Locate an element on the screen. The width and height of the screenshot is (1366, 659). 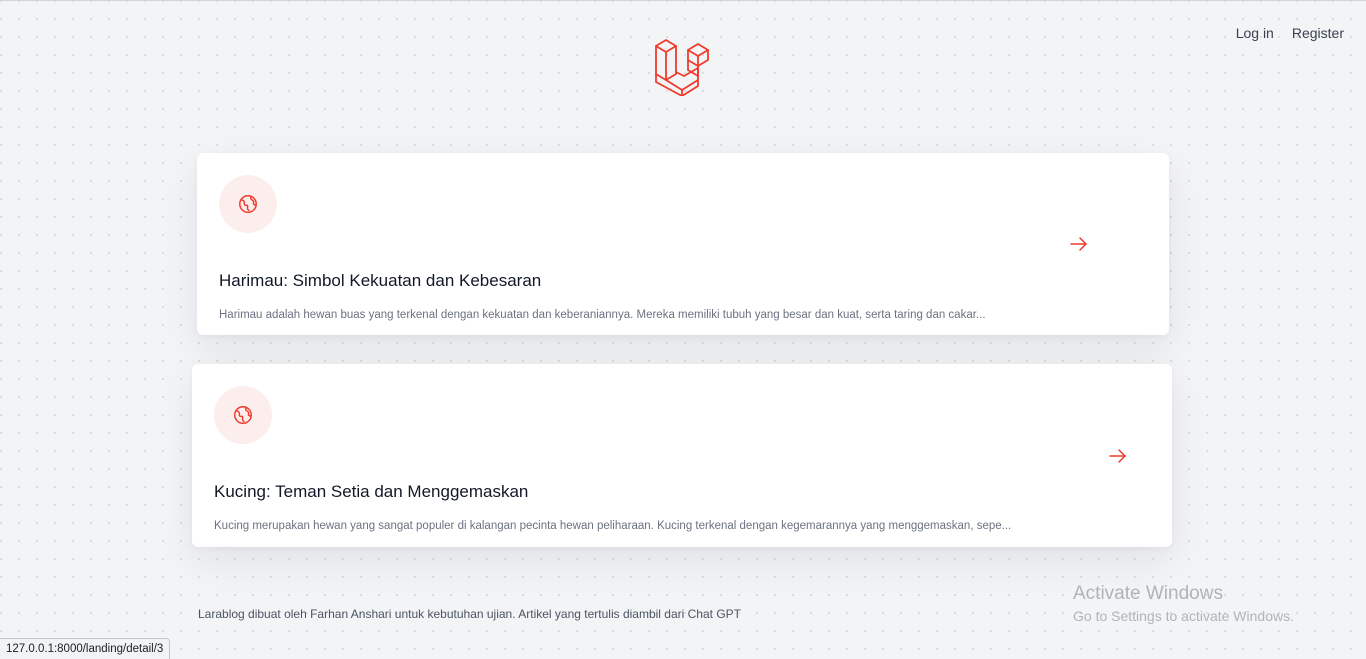
login-link: Log in is located at coordinates (1255, 33).